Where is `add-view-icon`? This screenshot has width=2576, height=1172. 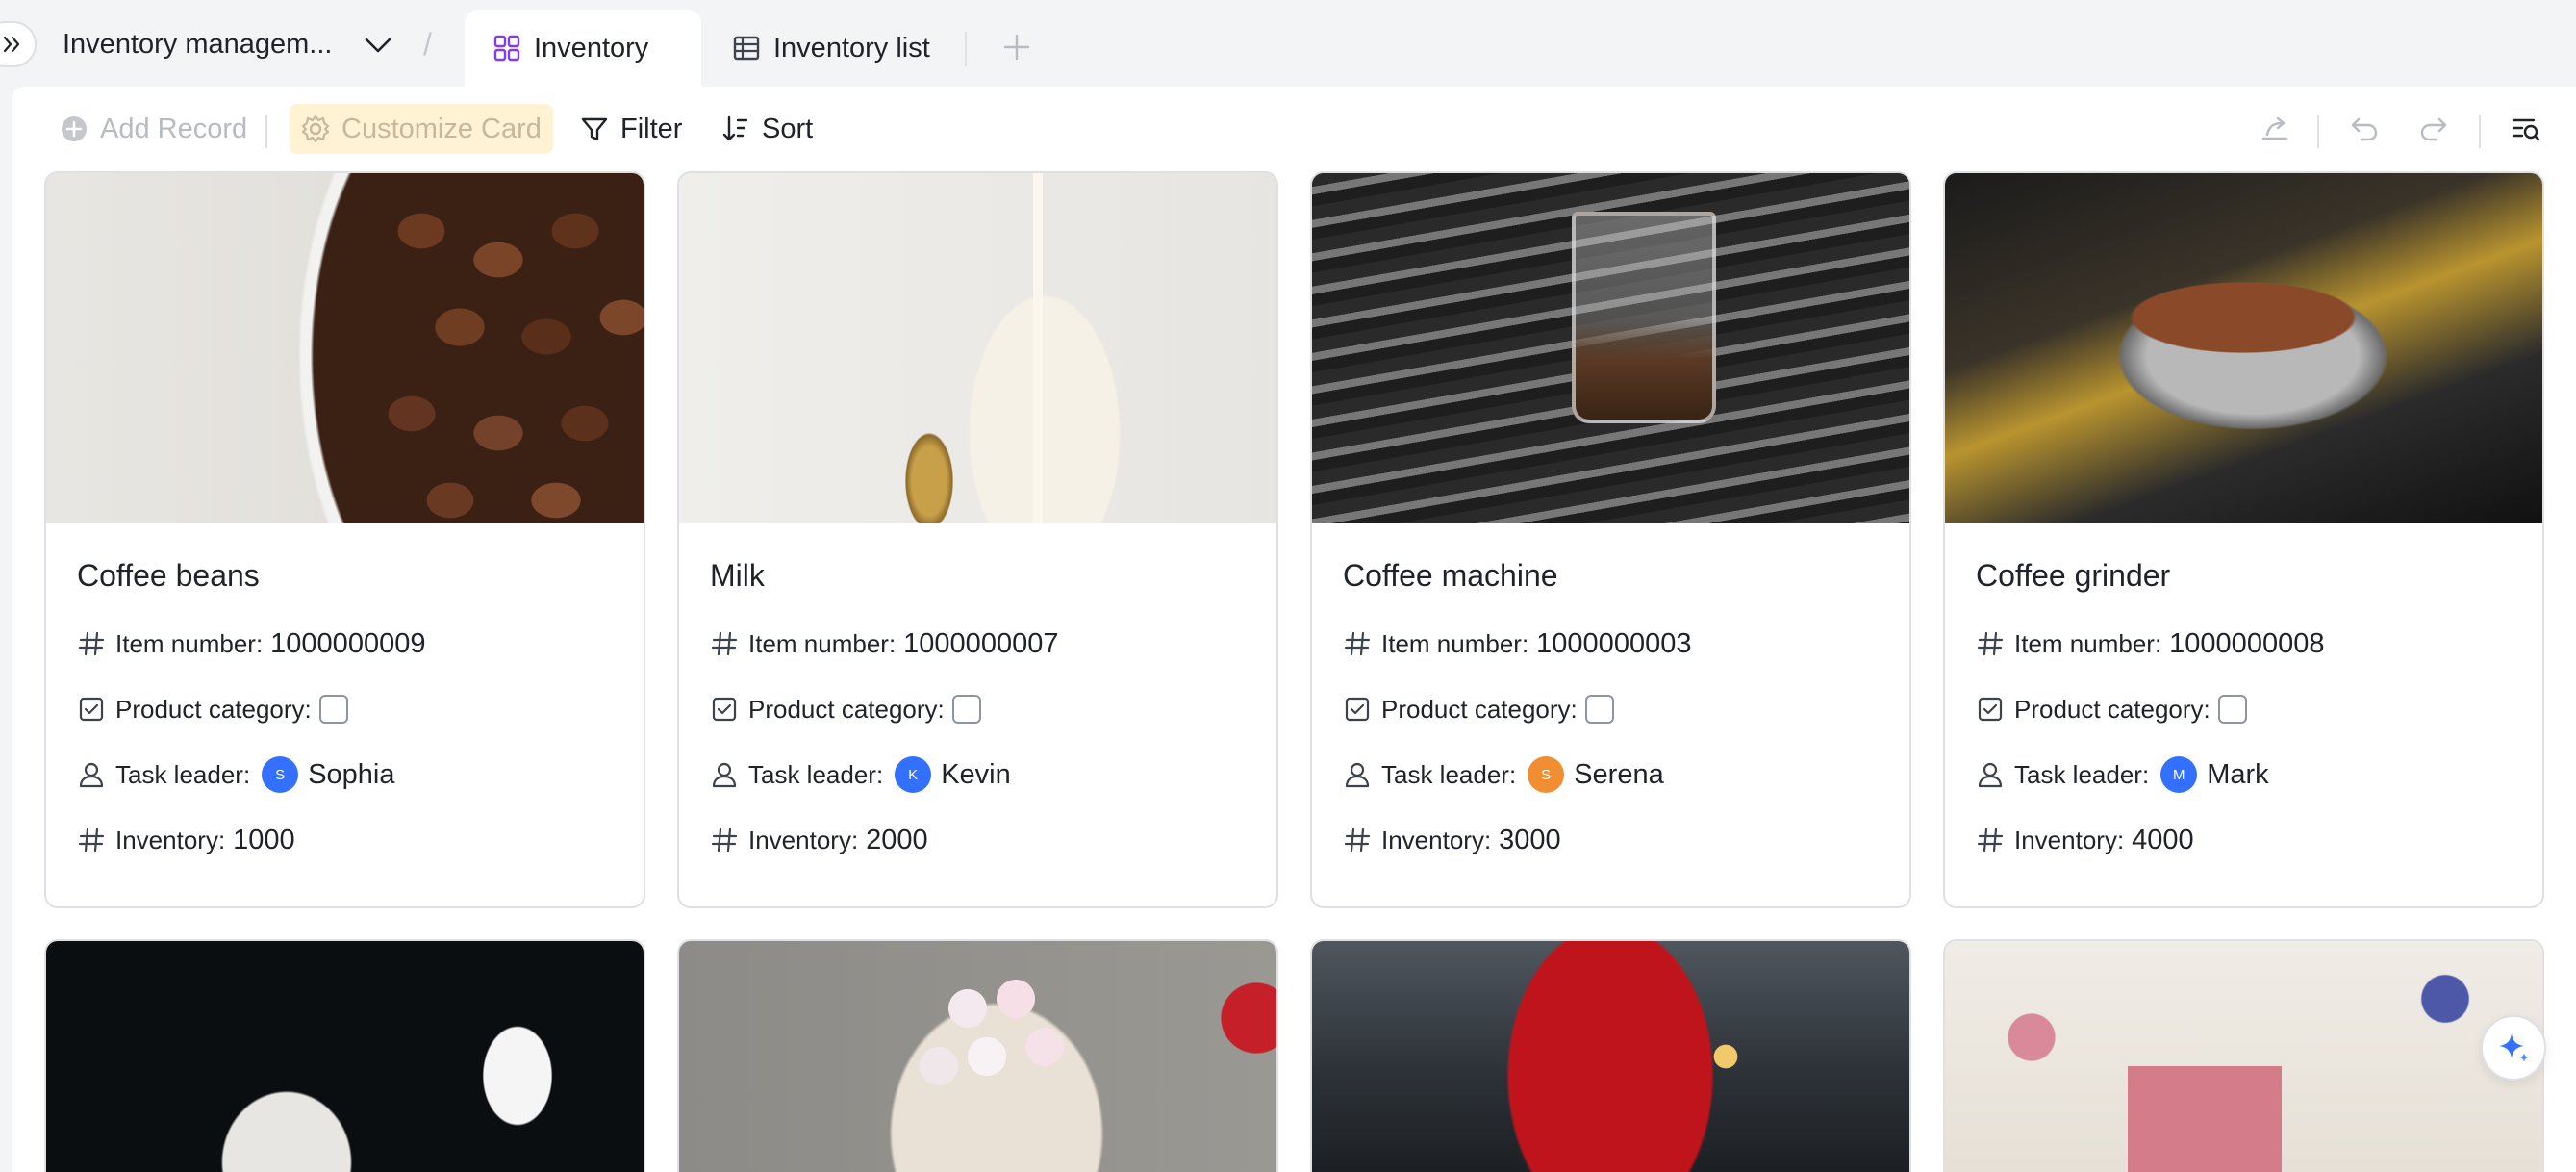
add-view-icon is located at coordinates (1017, 47).